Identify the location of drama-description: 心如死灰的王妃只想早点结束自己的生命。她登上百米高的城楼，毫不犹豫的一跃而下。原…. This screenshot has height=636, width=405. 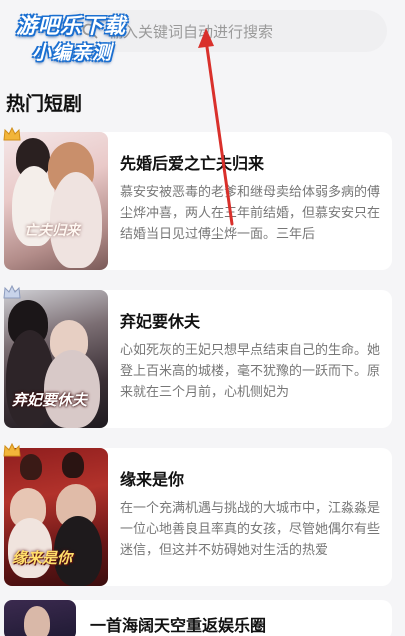
(250, 371).